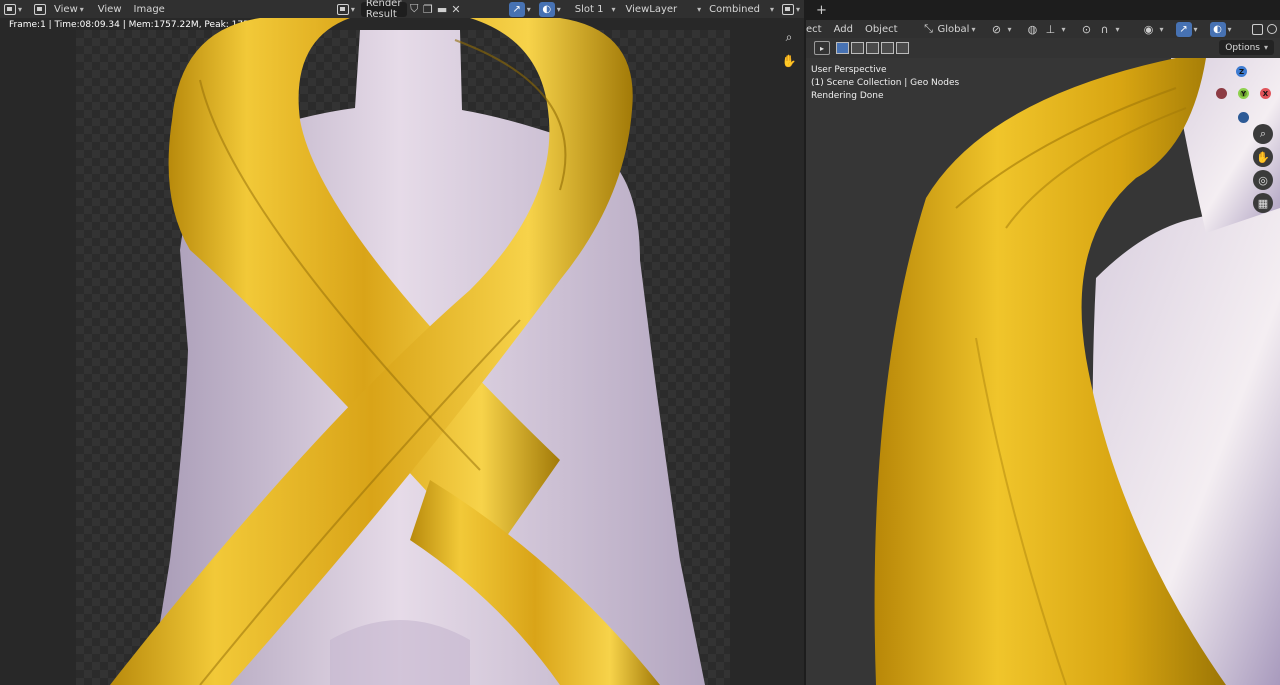 This screenshot has height=685, width=1280. What do you see at coordinates (1263, 180) in the screenshot?
I see `camera-view-icon: ◎` at bounding box center [1263, 180].